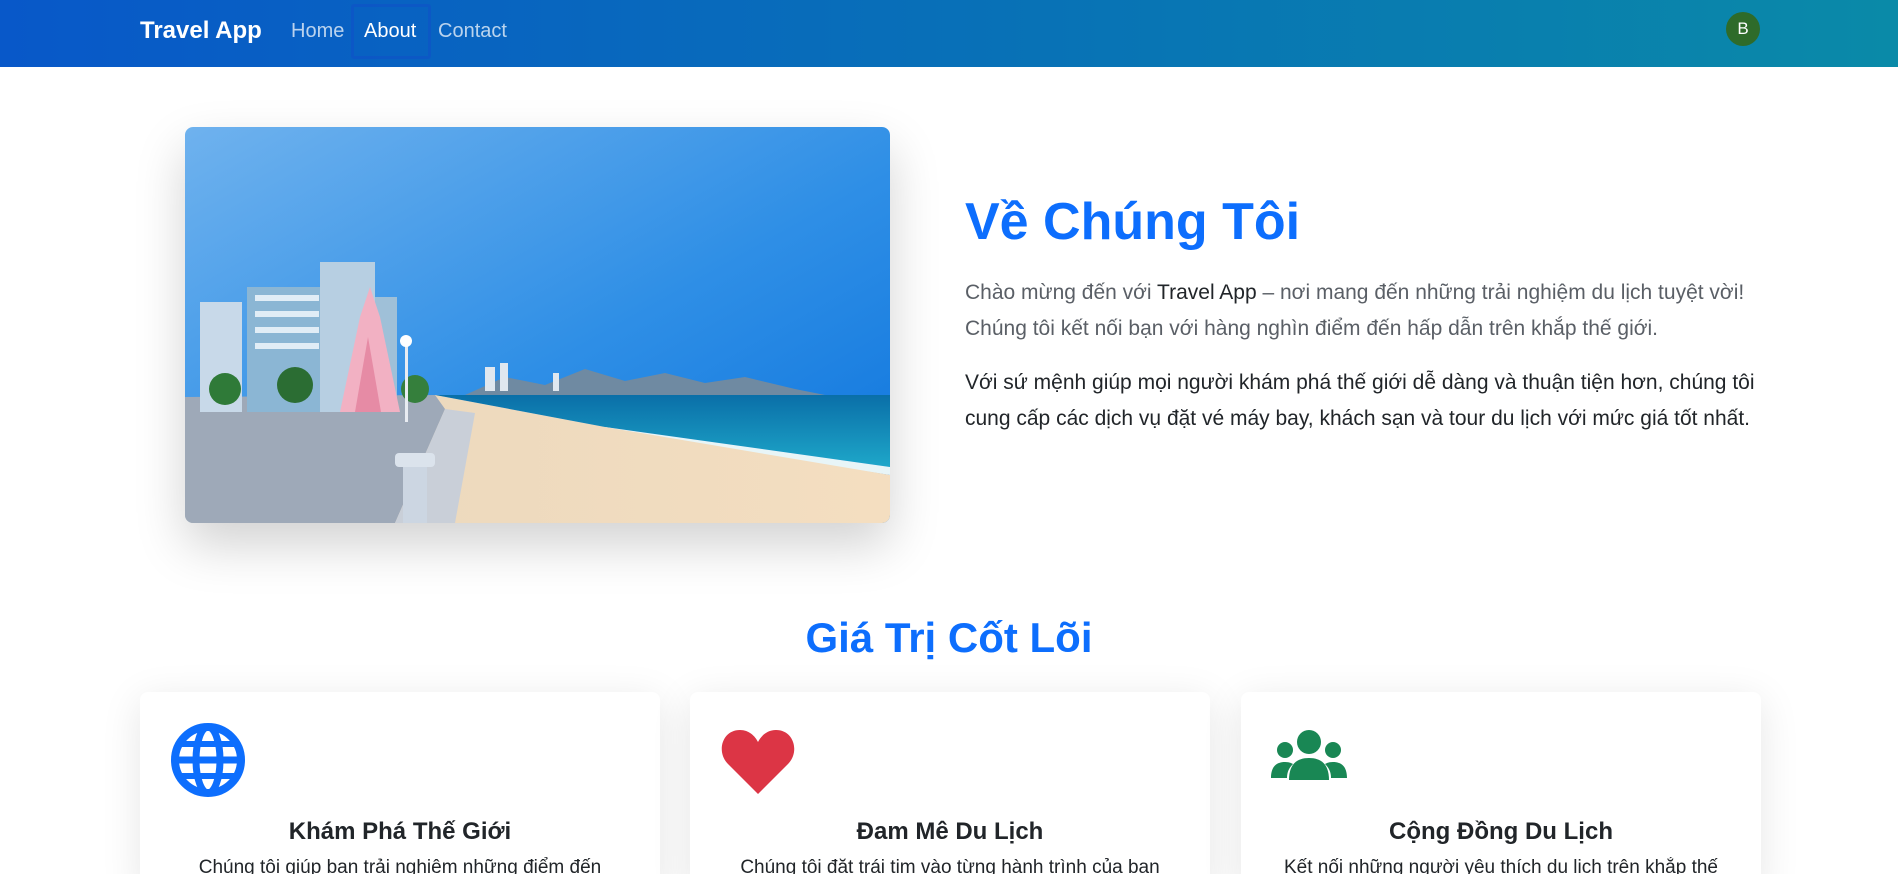  Describe the element at coordinates (758, 760) in the screenshot. I see `heart-icon` at that location.